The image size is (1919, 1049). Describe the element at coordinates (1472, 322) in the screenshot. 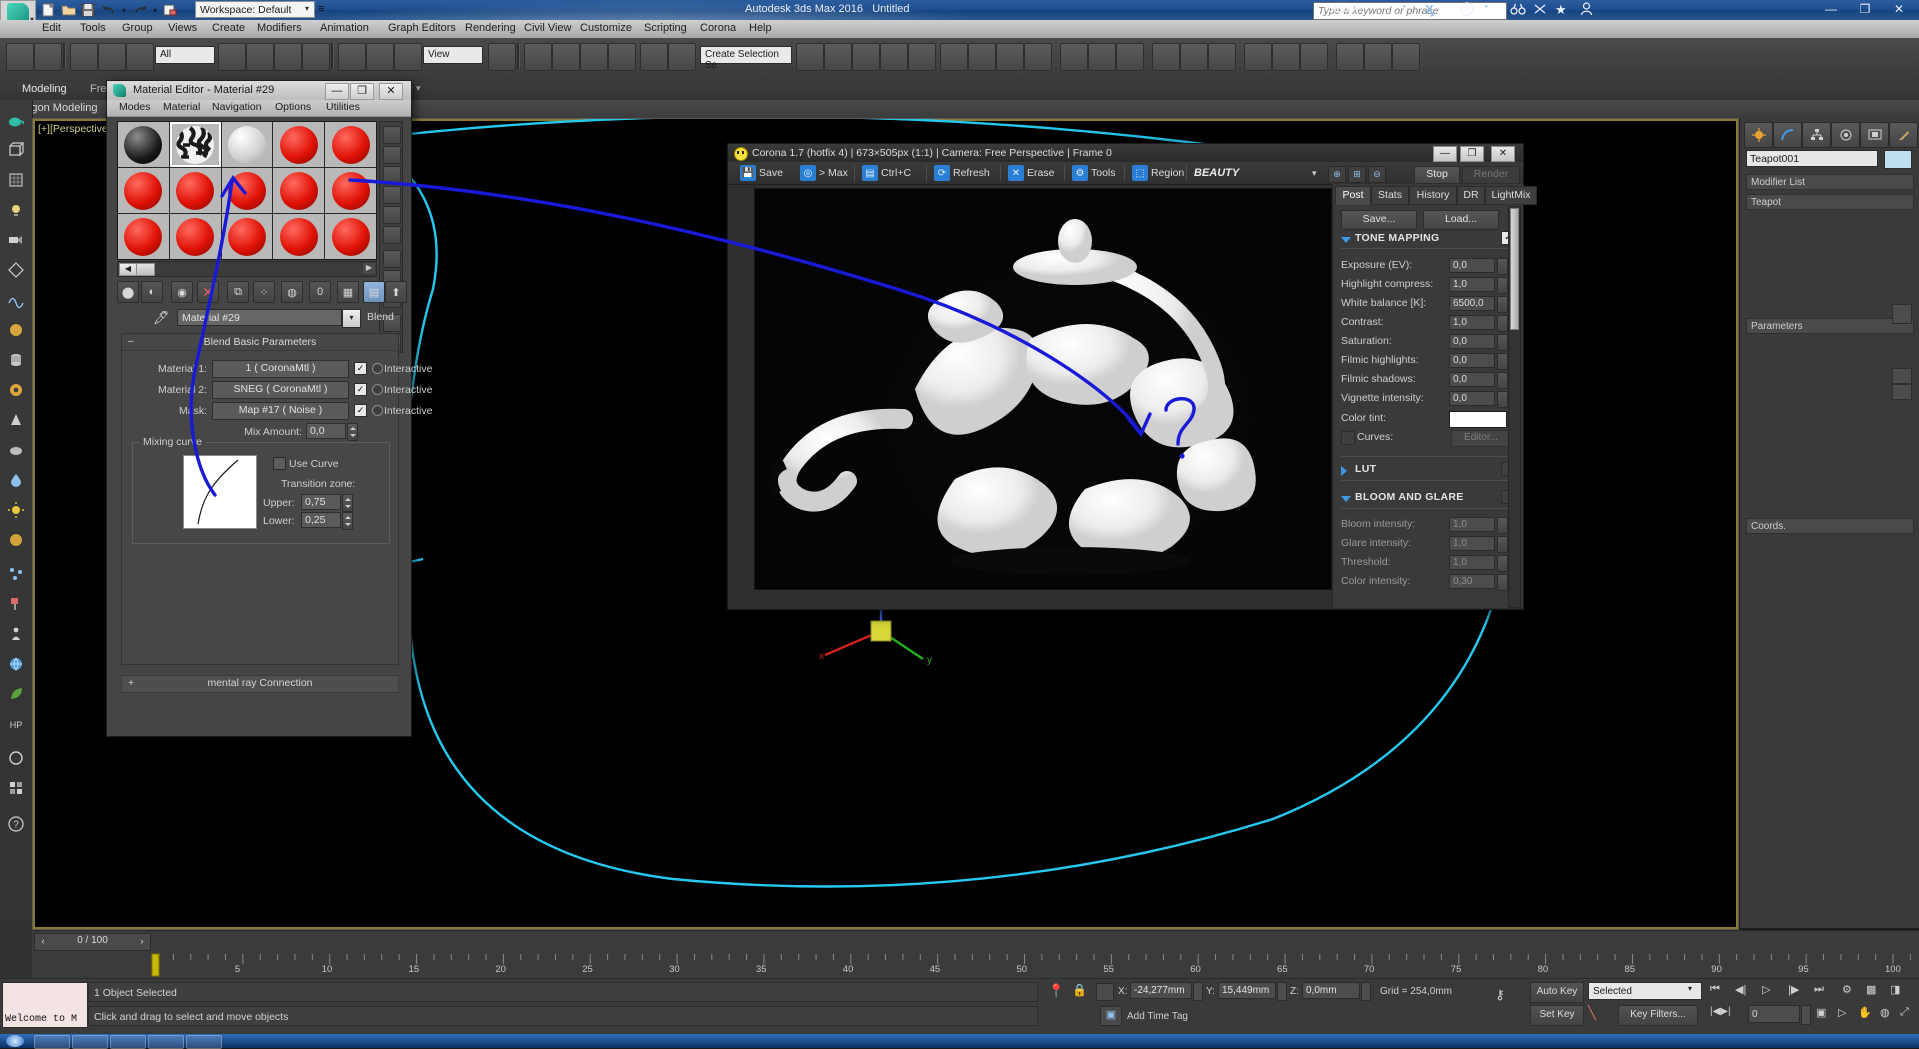

I see `contrast-field: 1,0` at that location.